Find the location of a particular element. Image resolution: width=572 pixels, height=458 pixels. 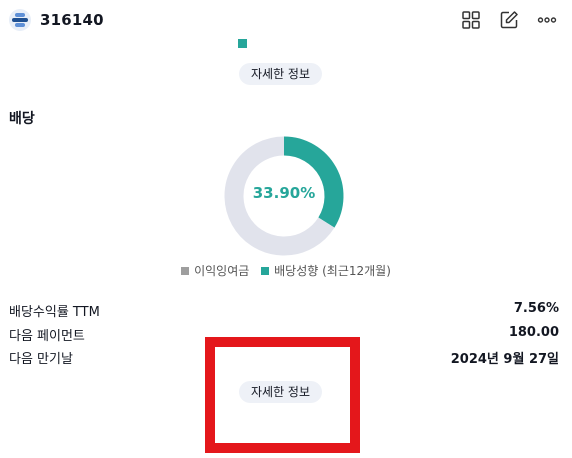

legend-item-retained-earnings: 이익잉여금 is located at coordinates (215, 270).